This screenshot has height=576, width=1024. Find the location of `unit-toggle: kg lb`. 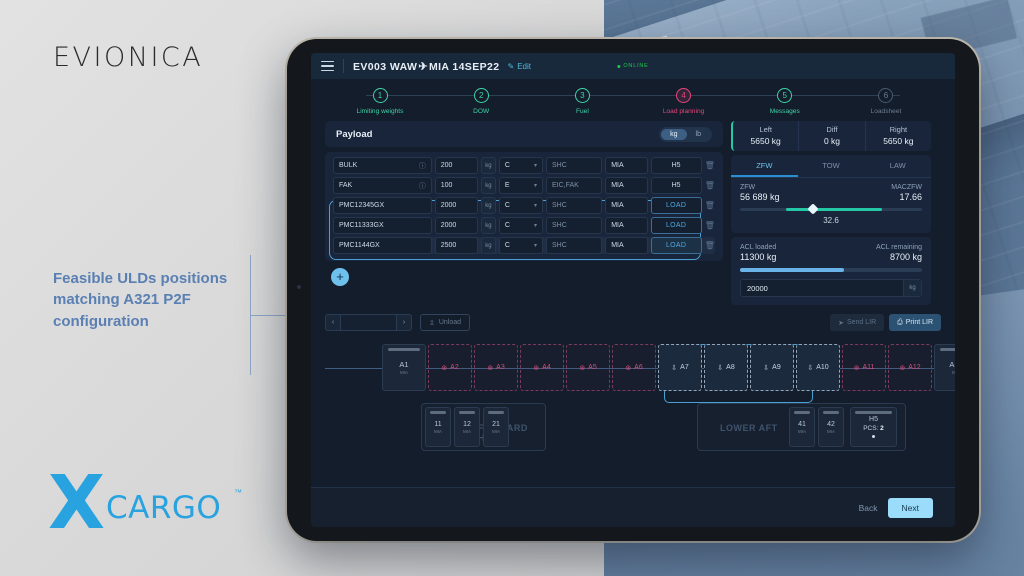

unit-toggle: kg lb is located at coordinates (685, 134).